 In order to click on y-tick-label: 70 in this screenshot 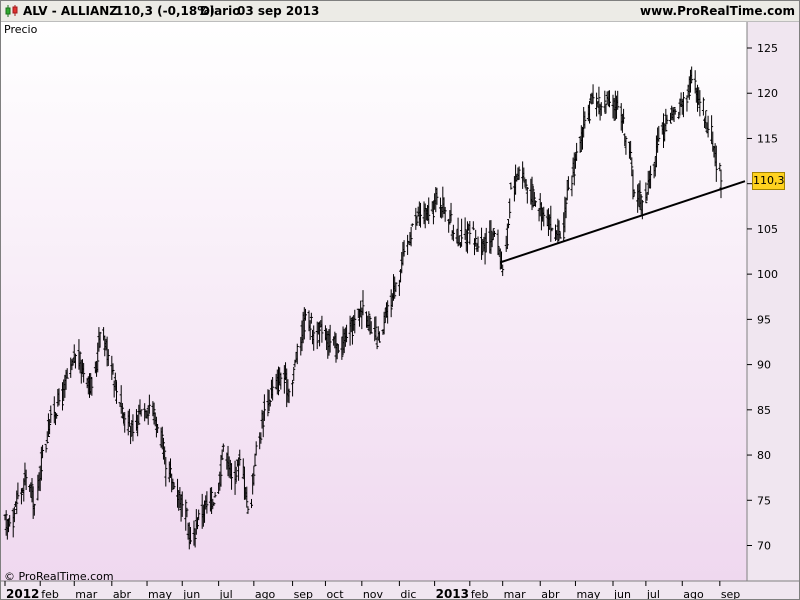, I will do `click(764, 546)`.